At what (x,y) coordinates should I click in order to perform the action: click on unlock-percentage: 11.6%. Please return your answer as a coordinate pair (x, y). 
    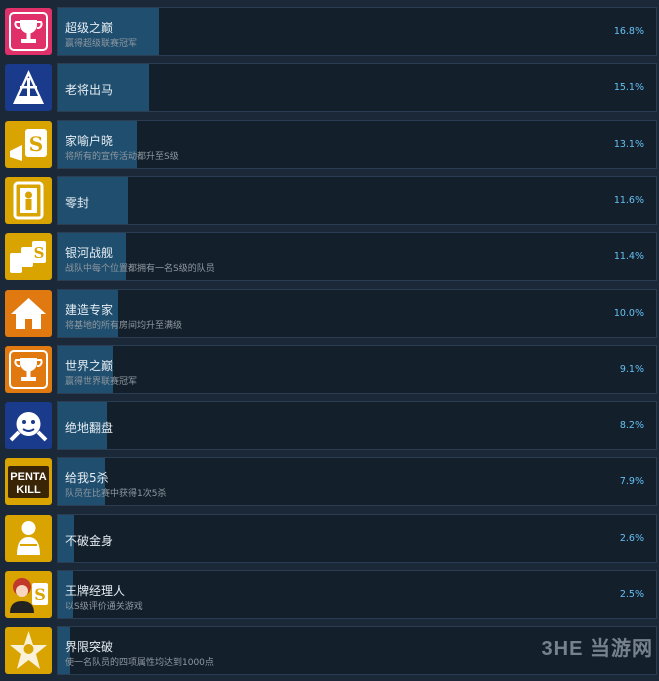
    Looking at the image, I should click on (628, 200).